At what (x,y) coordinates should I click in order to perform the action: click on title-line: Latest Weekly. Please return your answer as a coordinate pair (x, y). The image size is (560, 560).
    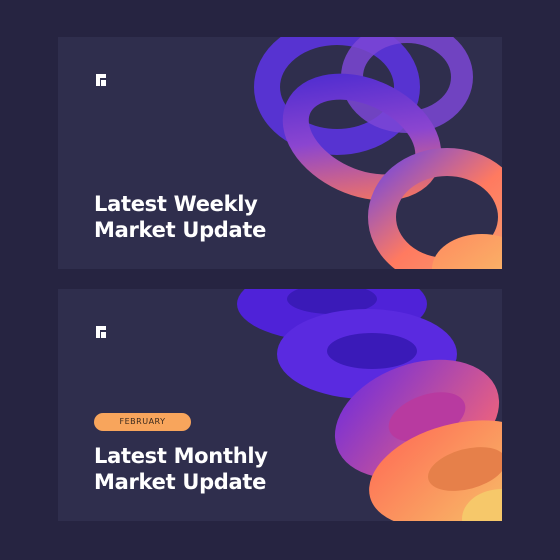
    Looking at the image, I should click on (176, 204).